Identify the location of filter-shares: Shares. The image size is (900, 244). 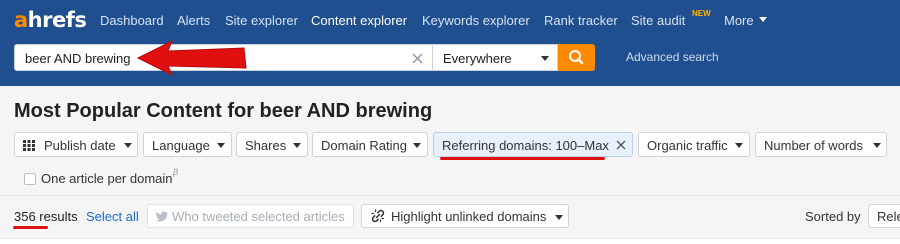
(272, 144).